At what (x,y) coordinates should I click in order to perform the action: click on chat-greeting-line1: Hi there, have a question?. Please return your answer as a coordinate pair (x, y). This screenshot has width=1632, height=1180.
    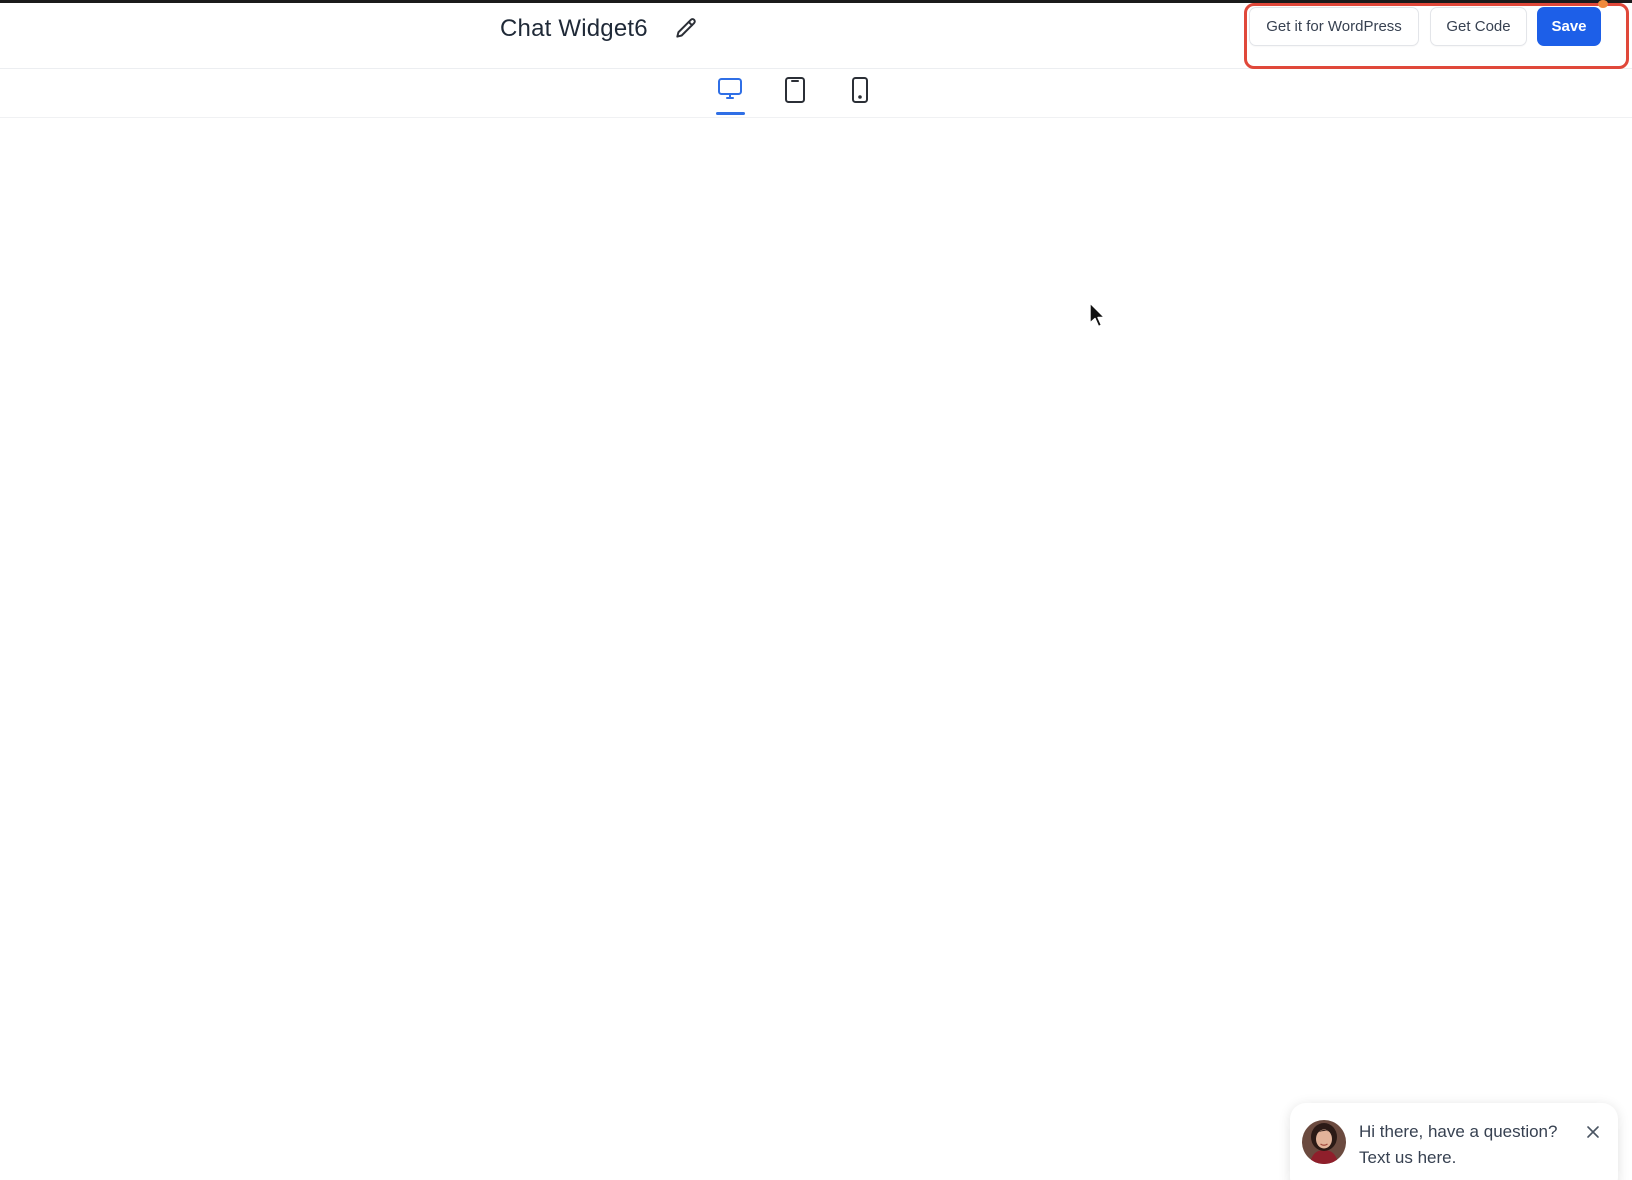
    Looking at the image, I should click on (1458, 1131).